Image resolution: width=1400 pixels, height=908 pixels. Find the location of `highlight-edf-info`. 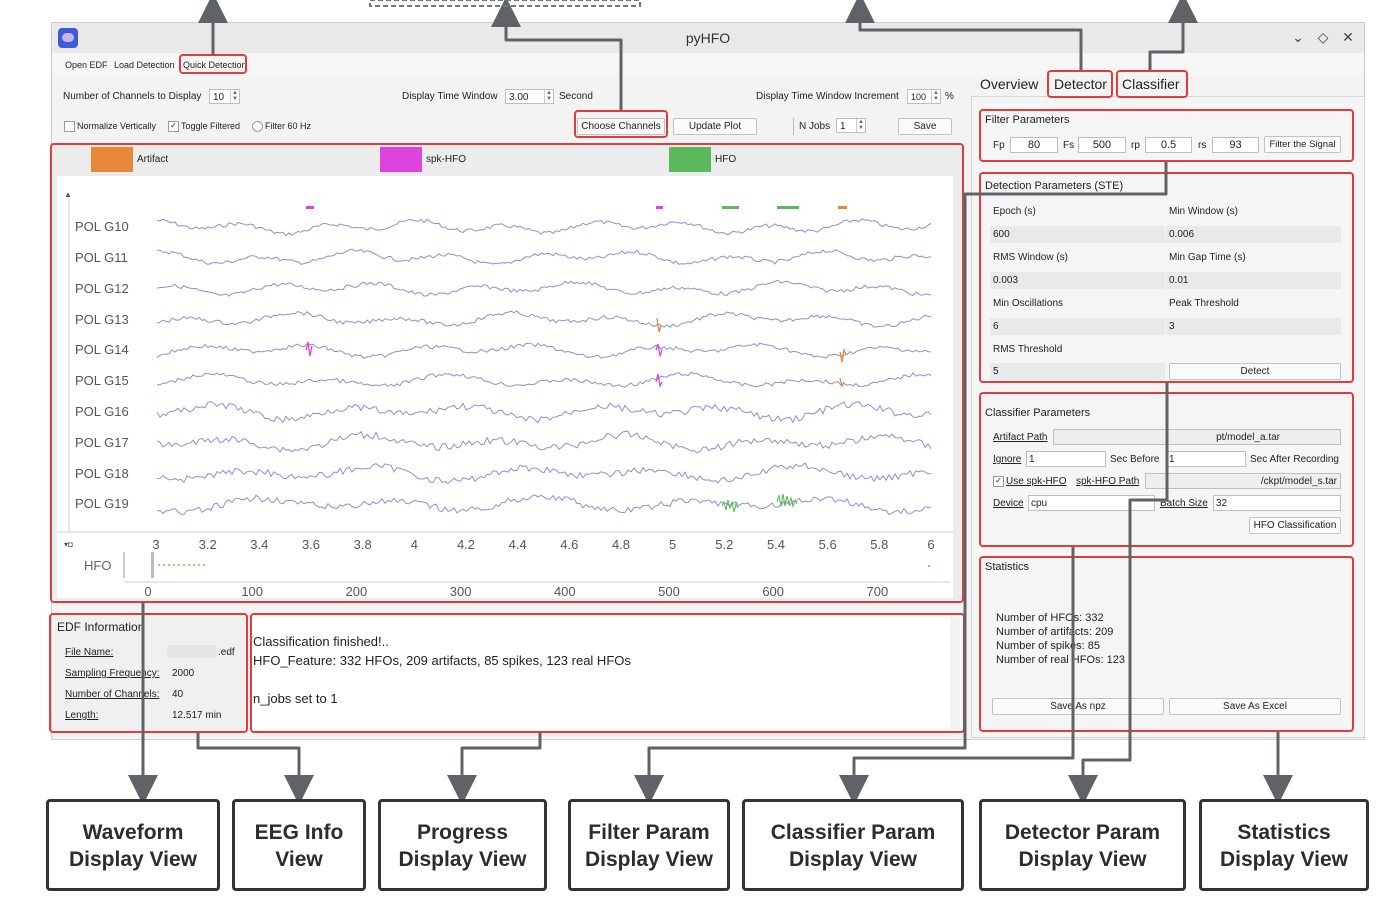

highlight-edf-info is located at coordinates (148, 673).